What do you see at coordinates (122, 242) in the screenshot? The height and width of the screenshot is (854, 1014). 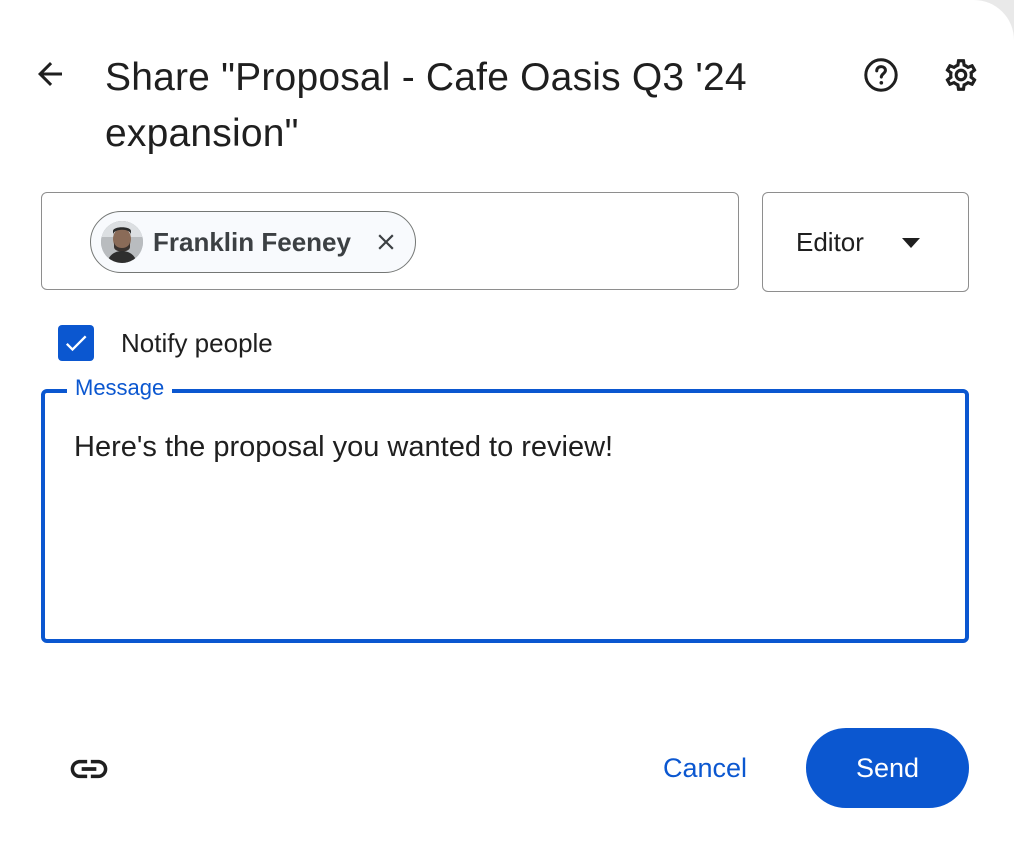 I see `avatar` at bounding box center [122, 242].